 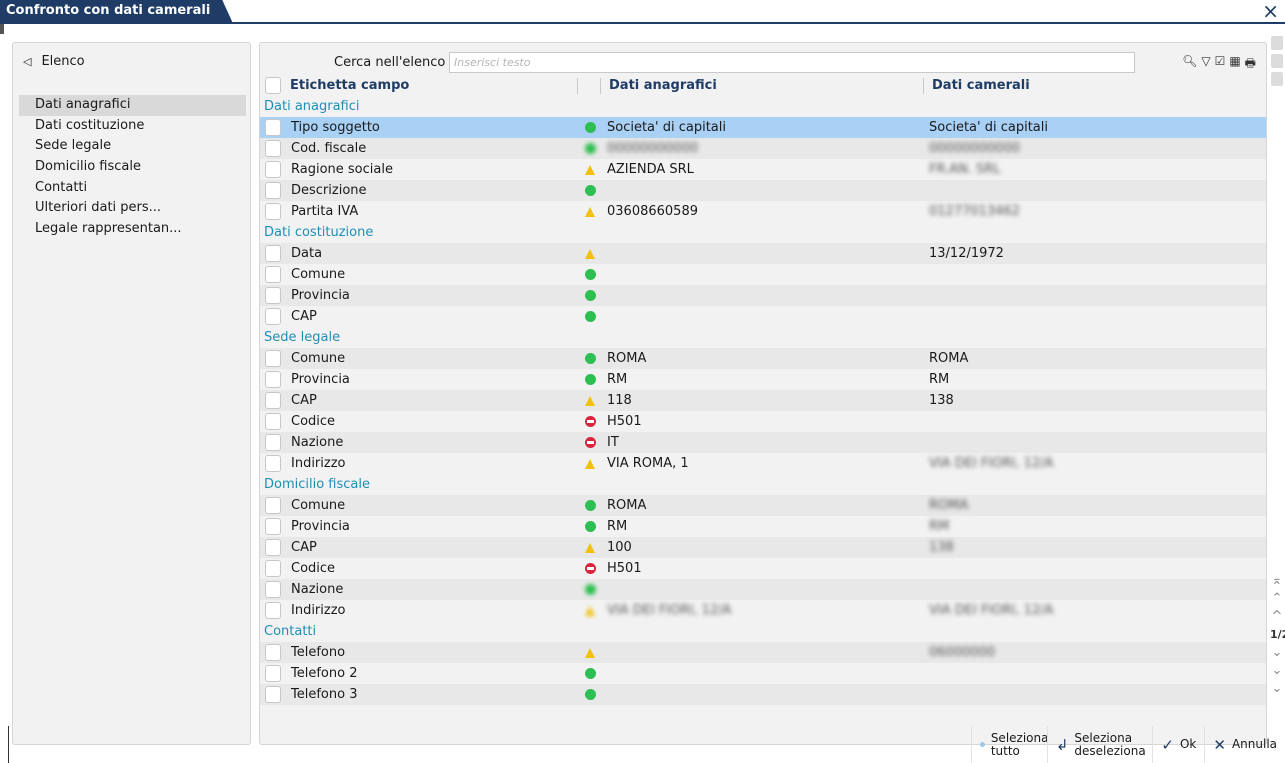 What do you see at coordinates (1270, 11) in the screenshot?
I see `close-icon: ×` at bounding box center [1270, 11].